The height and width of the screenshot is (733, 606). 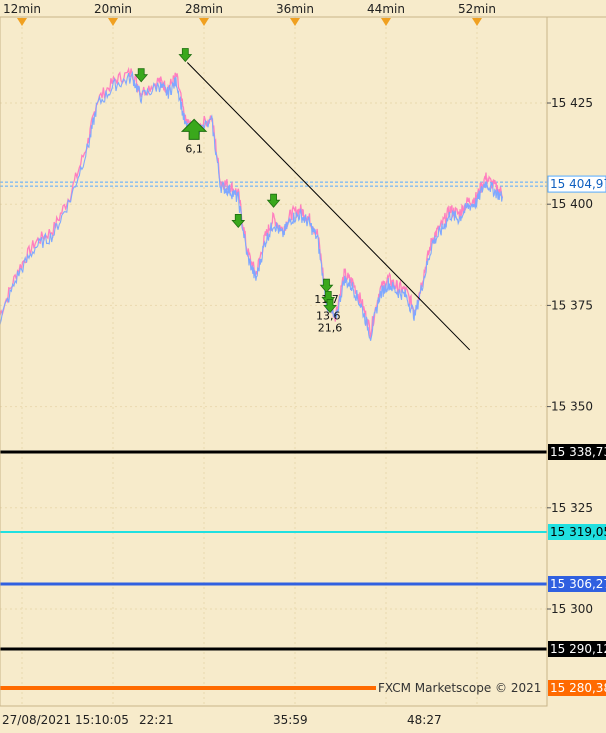 I want to click on y-tick-label: 15 350, so click(x=572, y=407).